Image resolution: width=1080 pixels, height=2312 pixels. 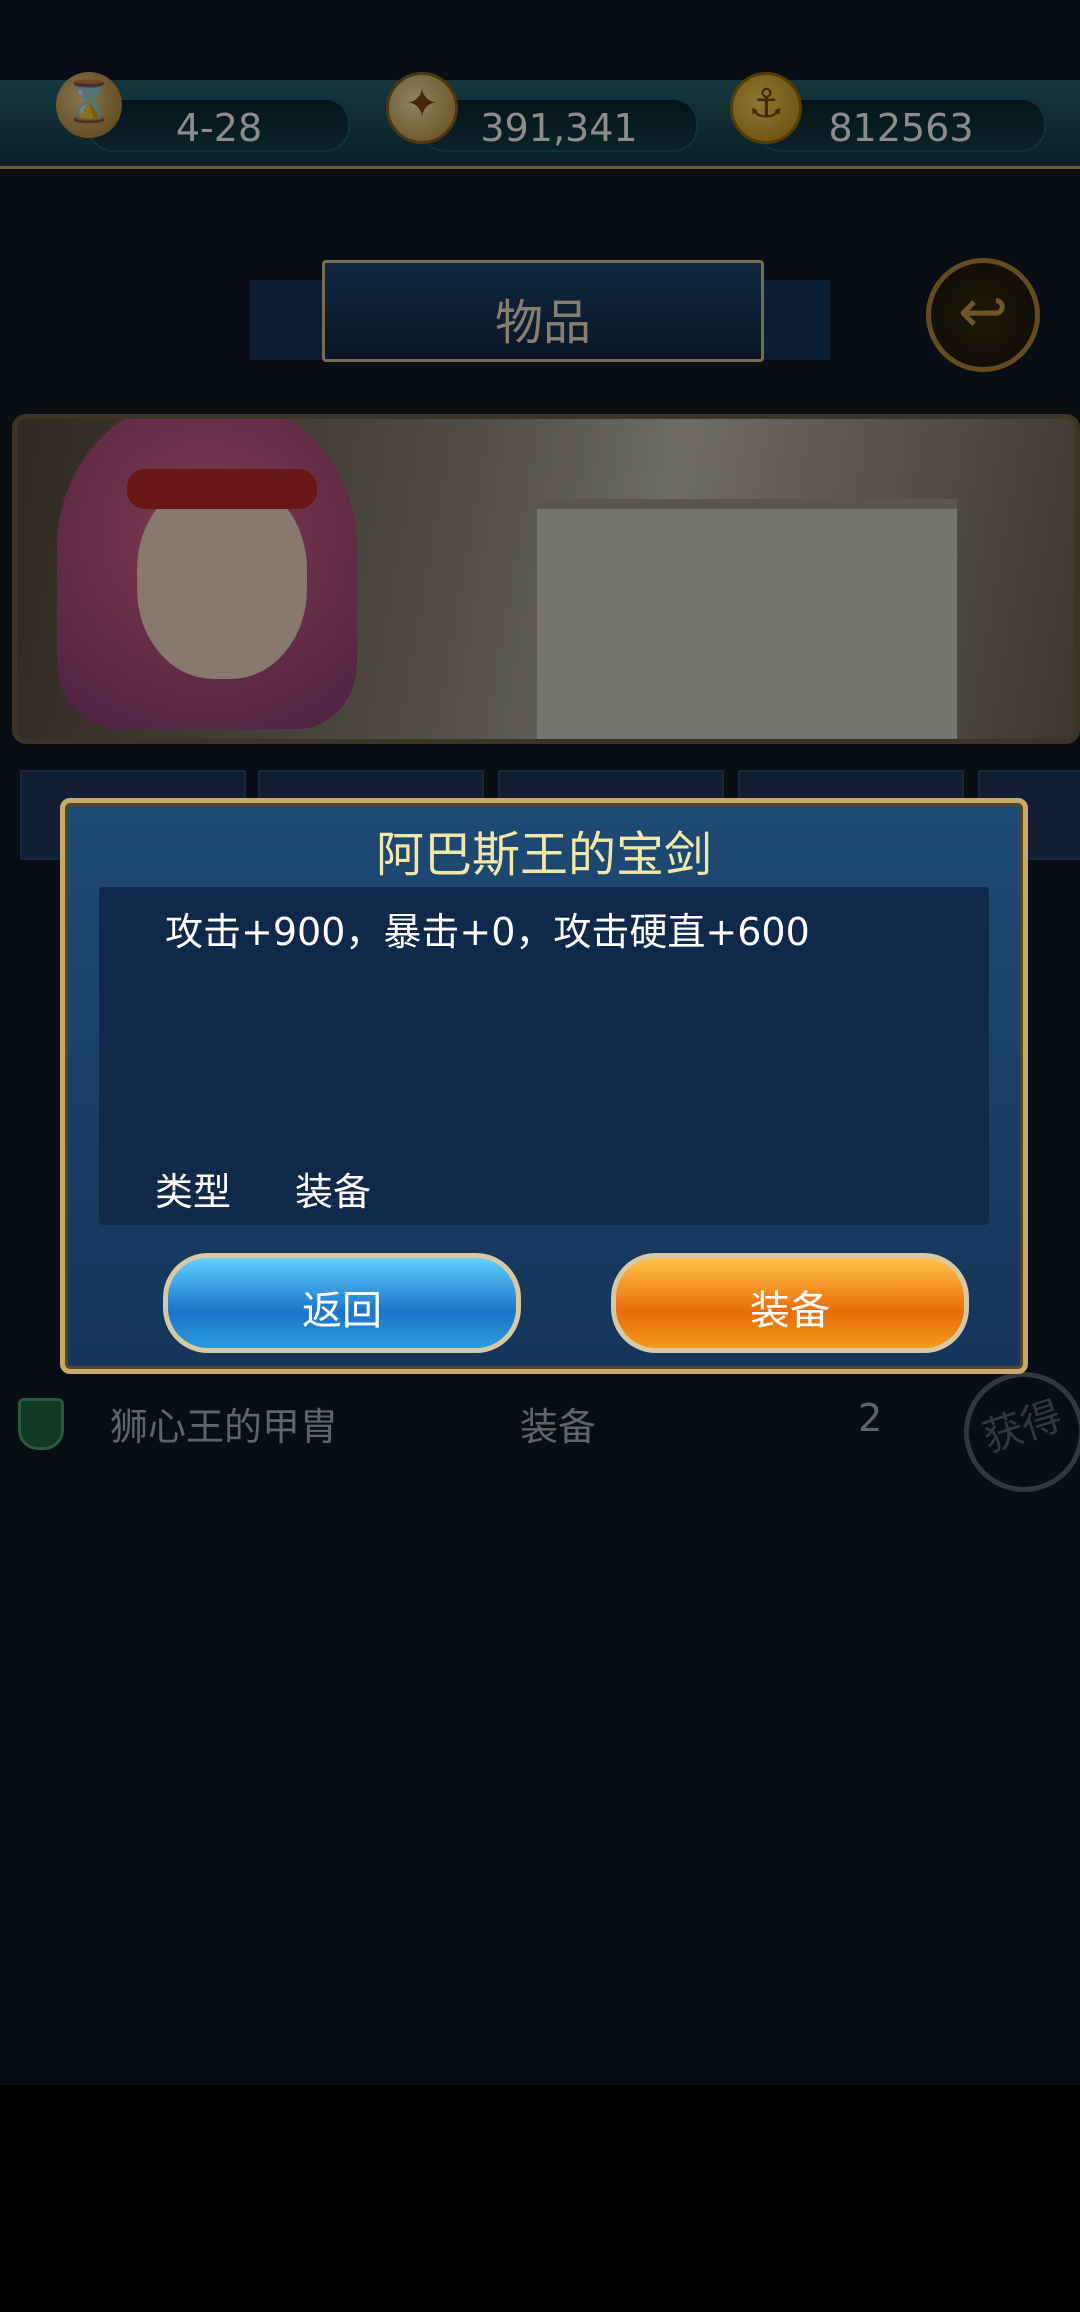 What do you see at coordinates (543, 855) in the screenshot?
I see `item-title: 阿巴斯王的宝剑` at bounding box center [543, 855].